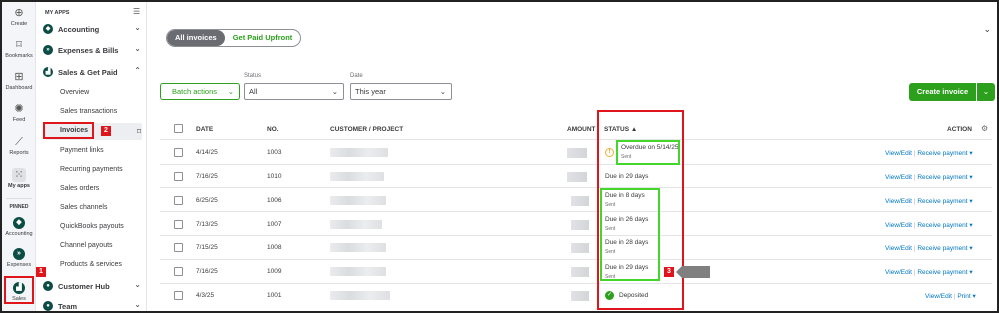 The width and height of the screenshot is (999, 313). What do you see at coordinates (576, 139) in the screenshot?
I see `header-divider` at bounding box center [576, 139].